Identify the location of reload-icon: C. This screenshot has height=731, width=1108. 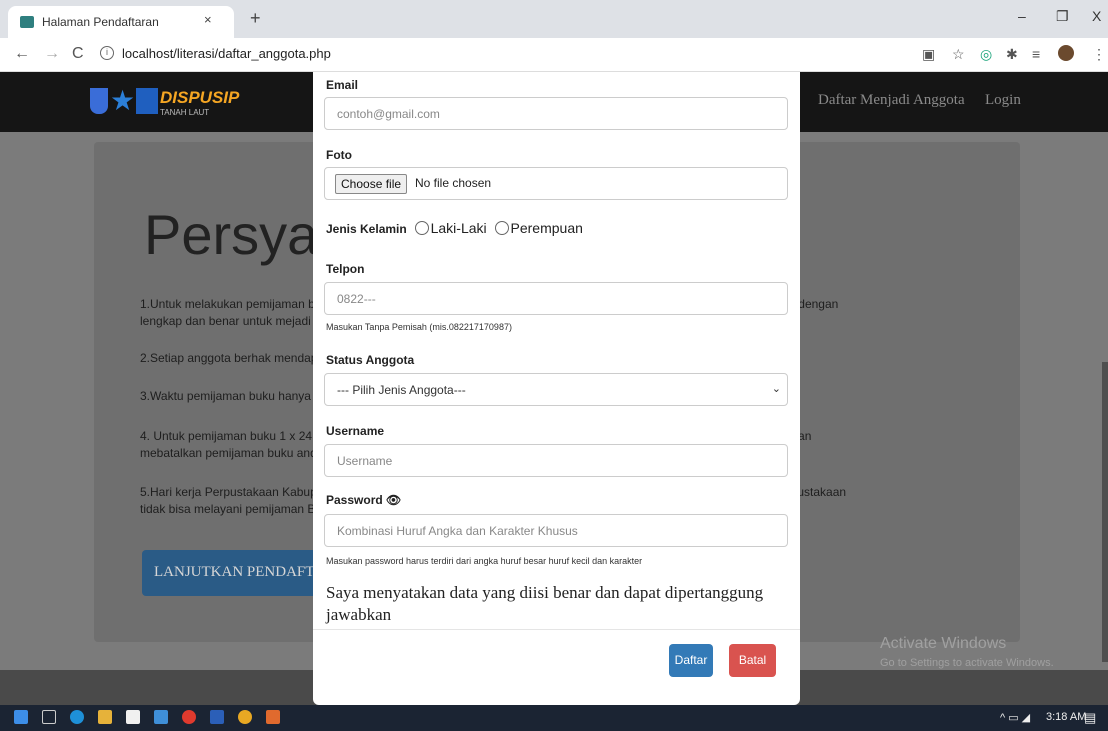
(78, 54).